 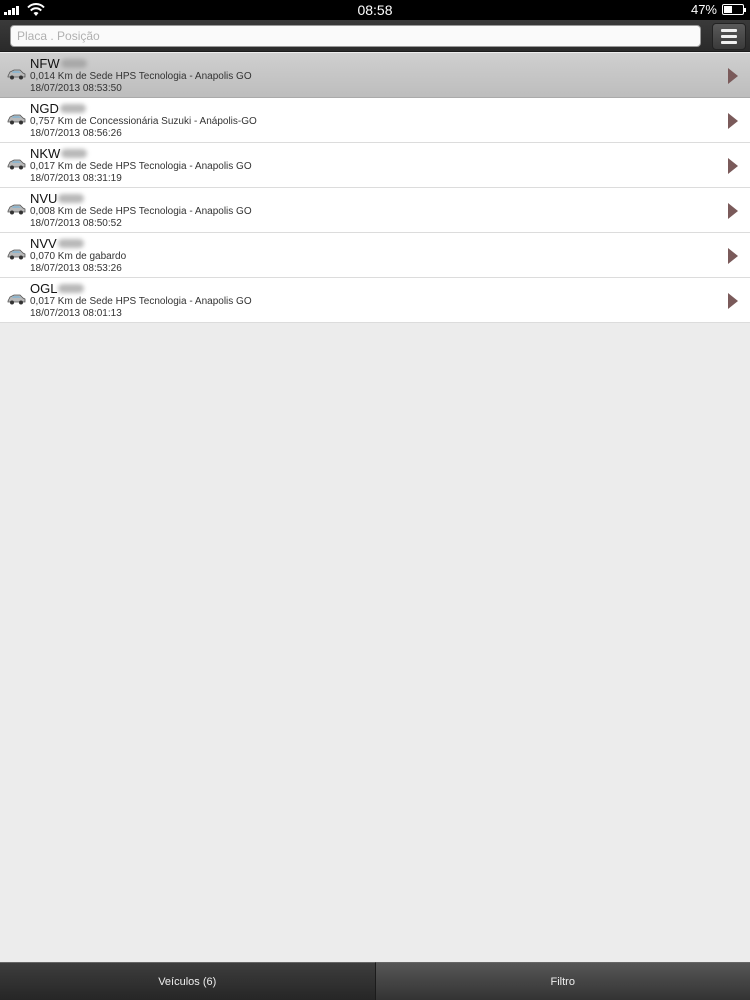 I want to click on tab-filter: Filtro, so click(x=562, y=981).